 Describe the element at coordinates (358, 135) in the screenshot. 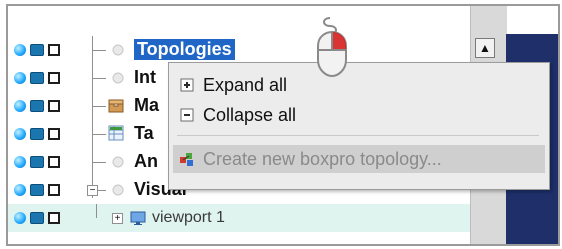

I see `menu-separator` at that location.